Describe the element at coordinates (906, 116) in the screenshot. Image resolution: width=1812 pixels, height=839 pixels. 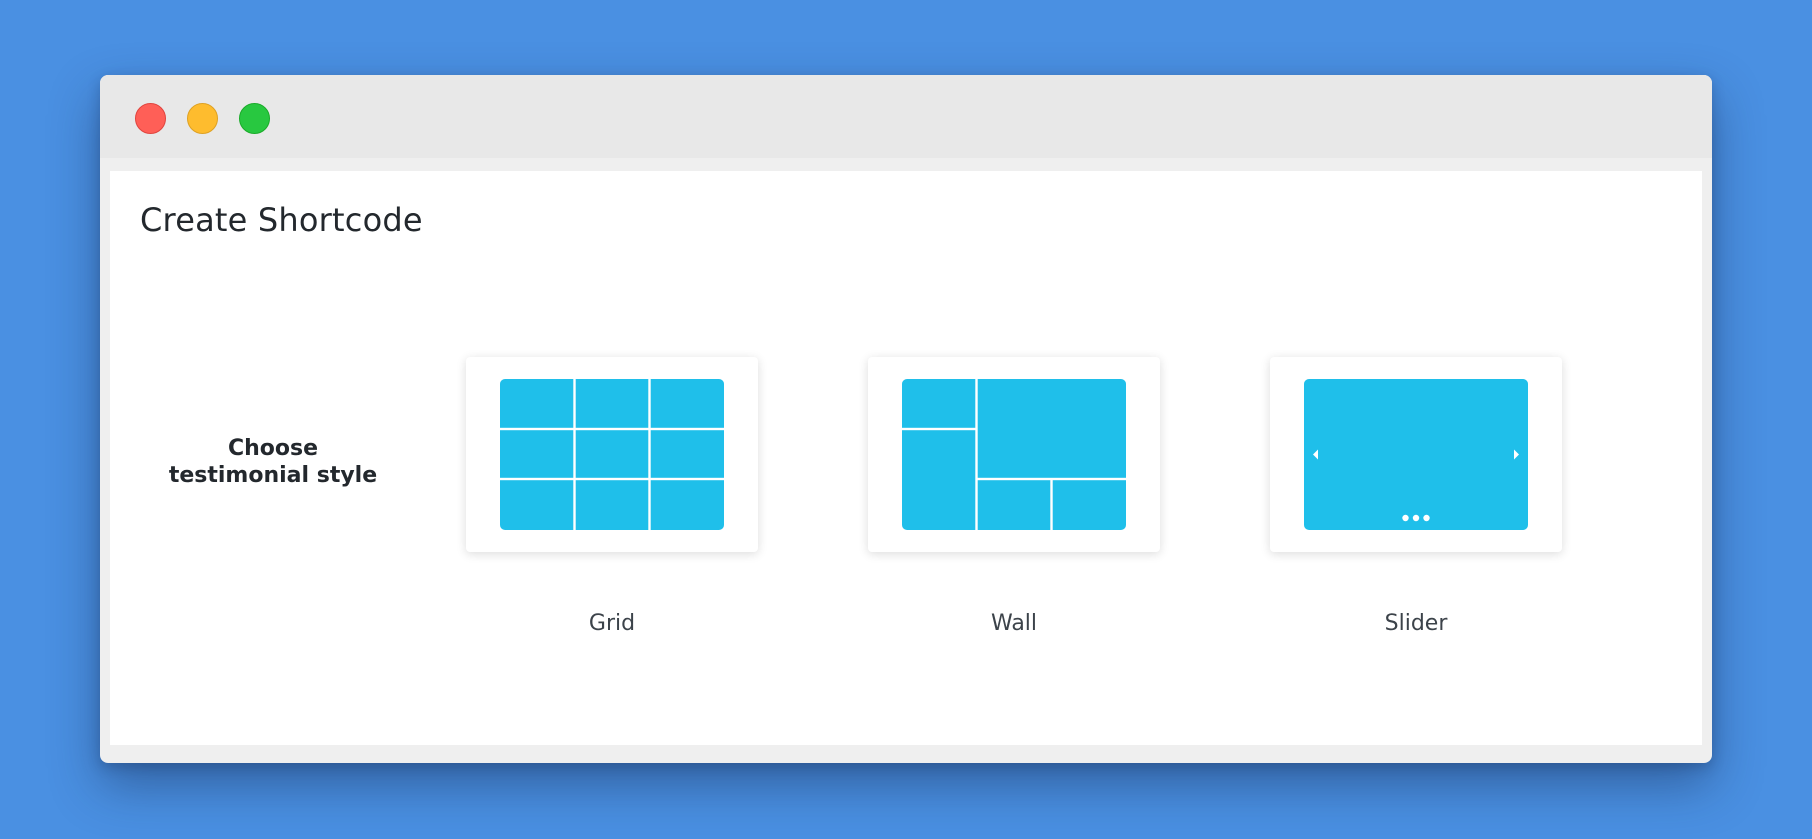
I see `window-titlebar` at that location.